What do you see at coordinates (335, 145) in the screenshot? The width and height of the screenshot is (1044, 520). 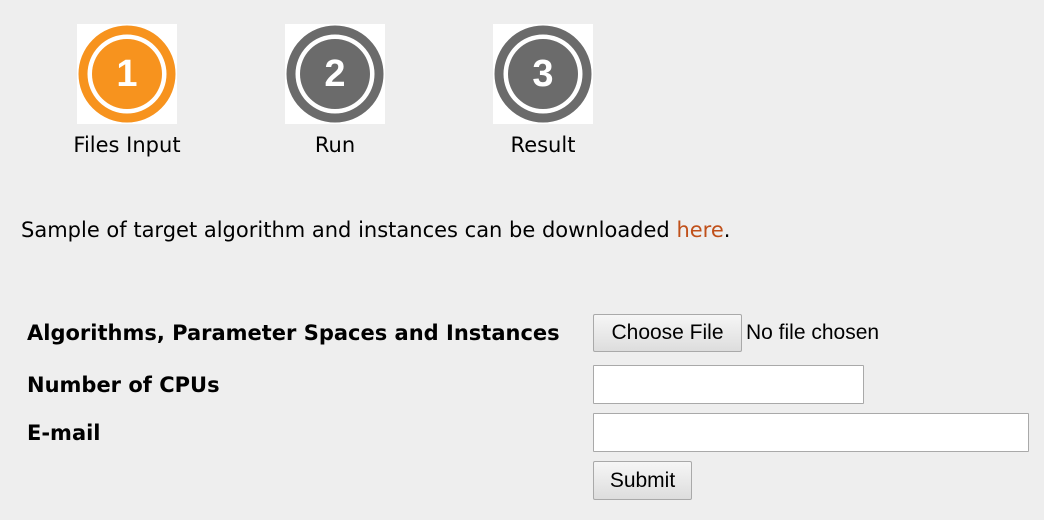 I see `step-2-label: Run` at bounding box center [335, 145].